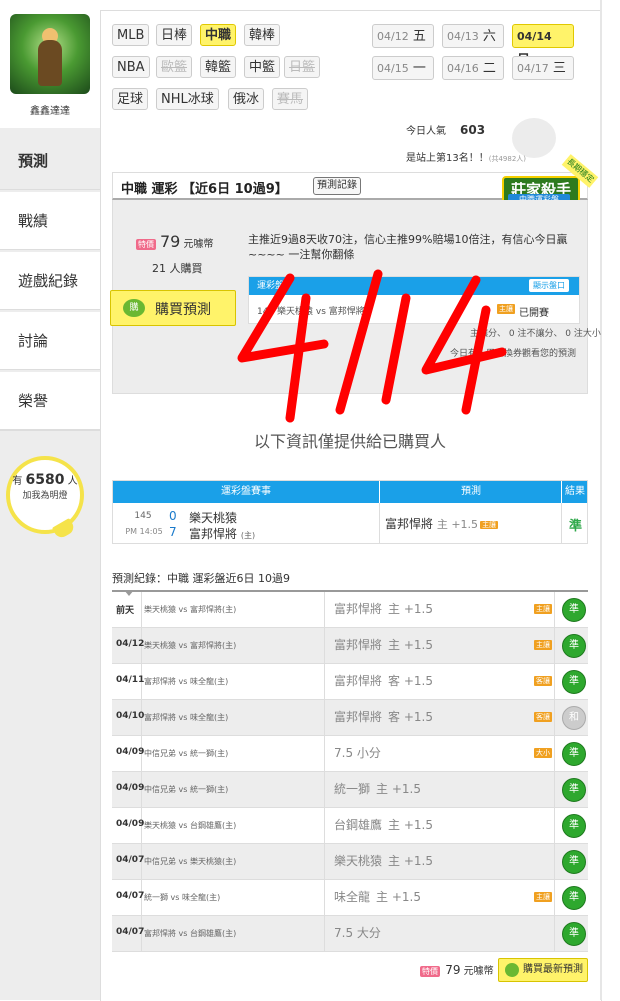 This screenshot has width=620, height=1001. I want to click on league-japan-basketball: 日籃, so click(302, 67).